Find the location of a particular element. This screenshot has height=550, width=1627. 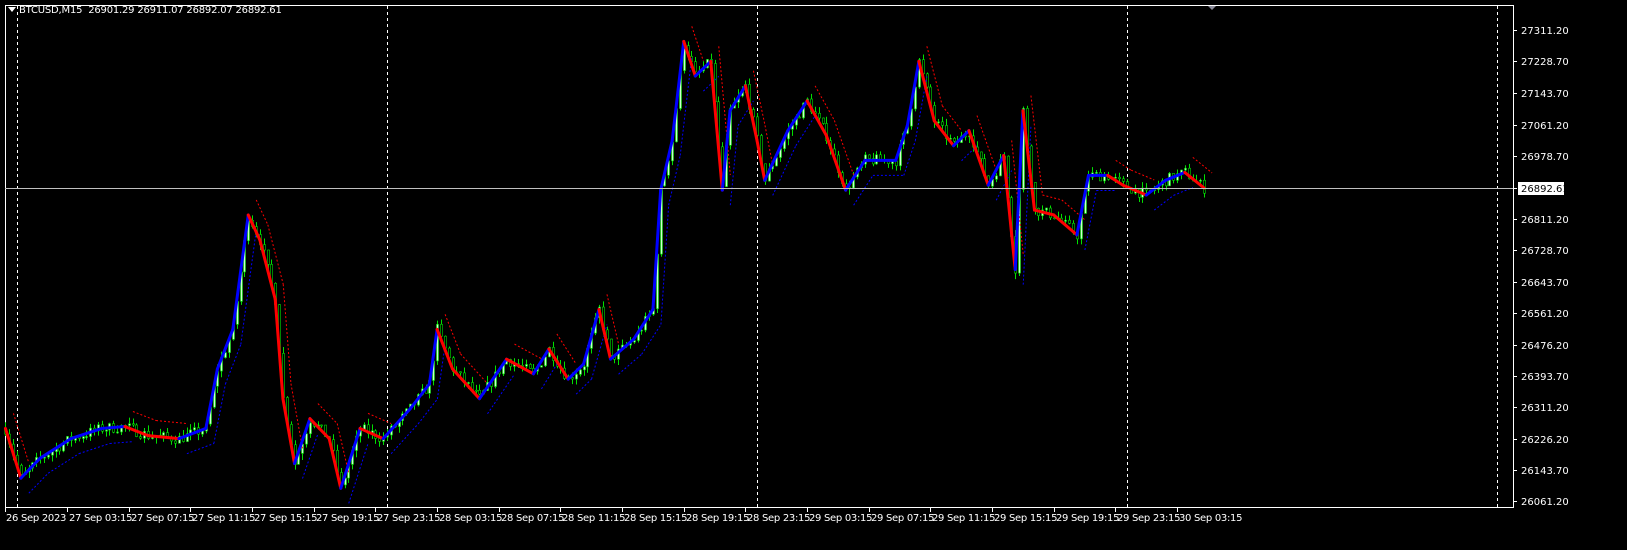

shift-marker-icon is located at coordinates (1212, 8).